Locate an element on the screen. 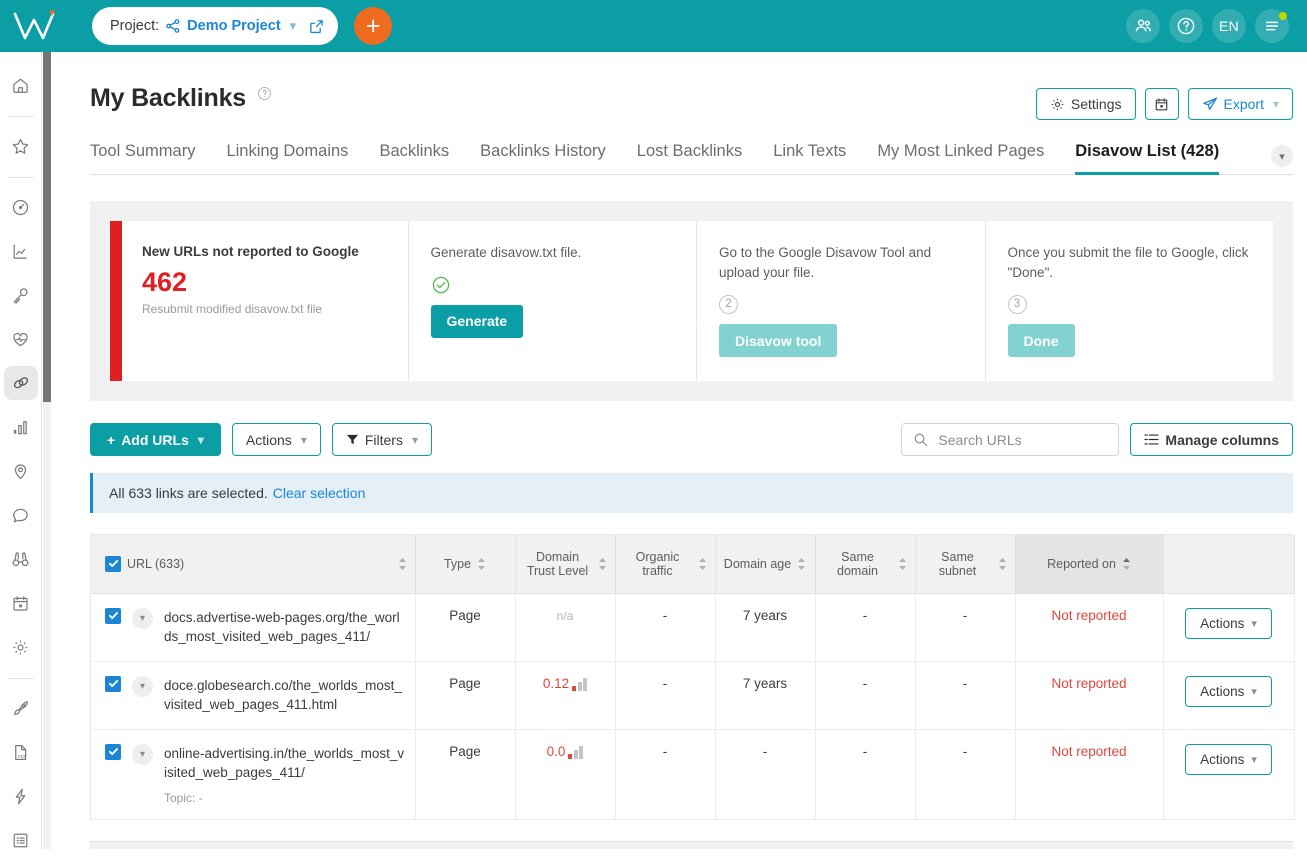  row-actions-label: Actions is located at coordinates (1222, 623).